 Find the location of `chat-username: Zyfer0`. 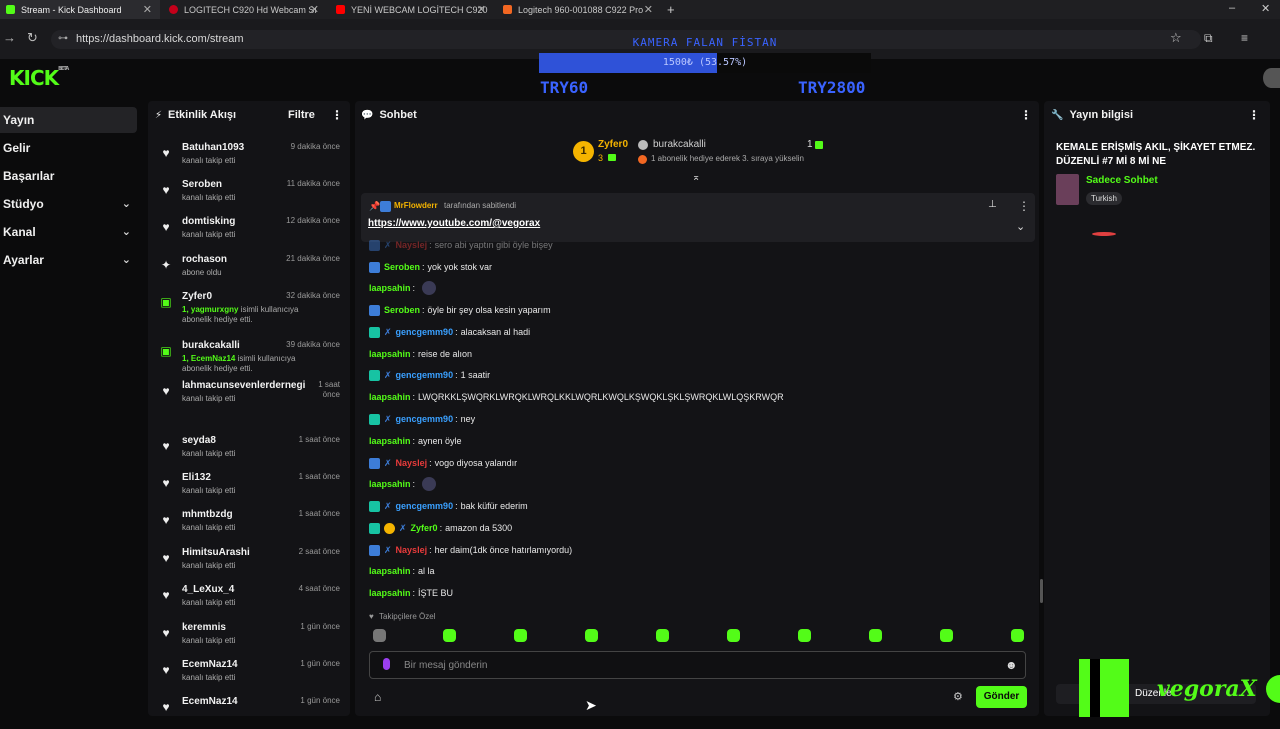

chat-username: Zyfer0 is located at coordinates (424, 528).